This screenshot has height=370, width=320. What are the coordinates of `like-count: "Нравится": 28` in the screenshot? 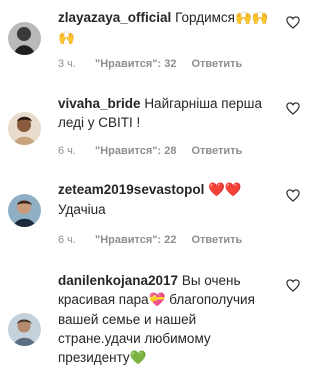 It's located at (135, 151).